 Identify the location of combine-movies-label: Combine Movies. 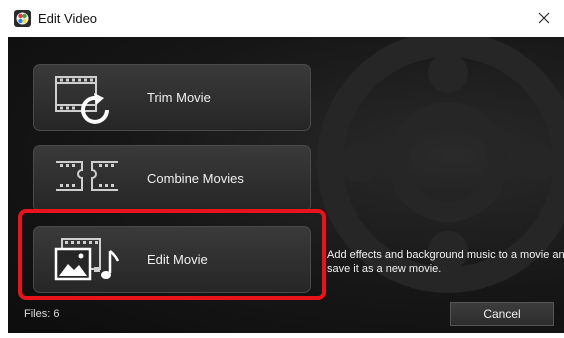
(195, 178).